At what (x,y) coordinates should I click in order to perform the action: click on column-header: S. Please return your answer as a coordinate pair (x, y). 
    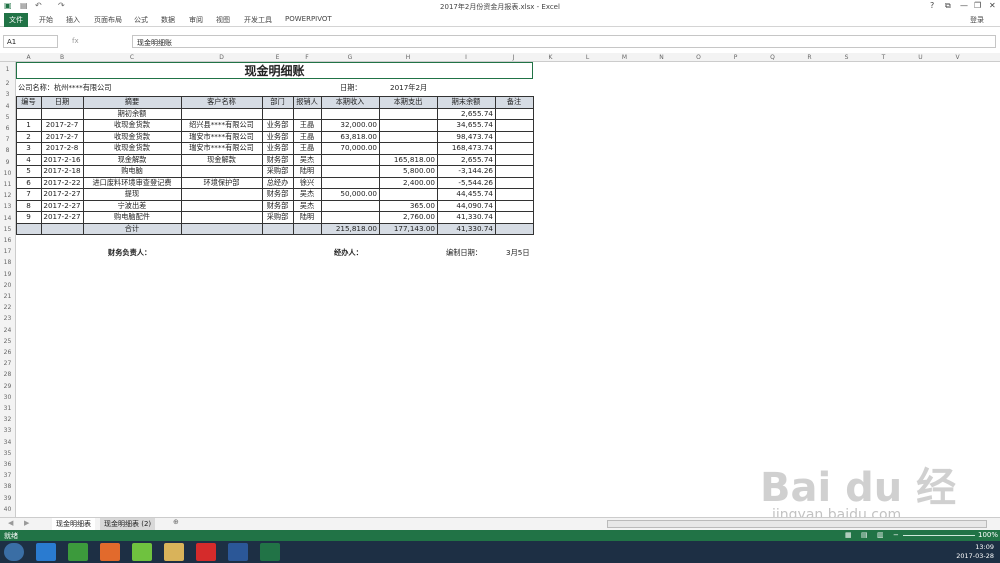
    Looking at the image, I should click on (846, 57).